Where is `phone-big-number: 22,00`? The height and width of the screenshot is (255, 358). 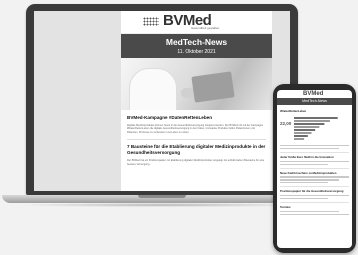
phone-big-number: 22,00 is located at coordinates (286, 123).